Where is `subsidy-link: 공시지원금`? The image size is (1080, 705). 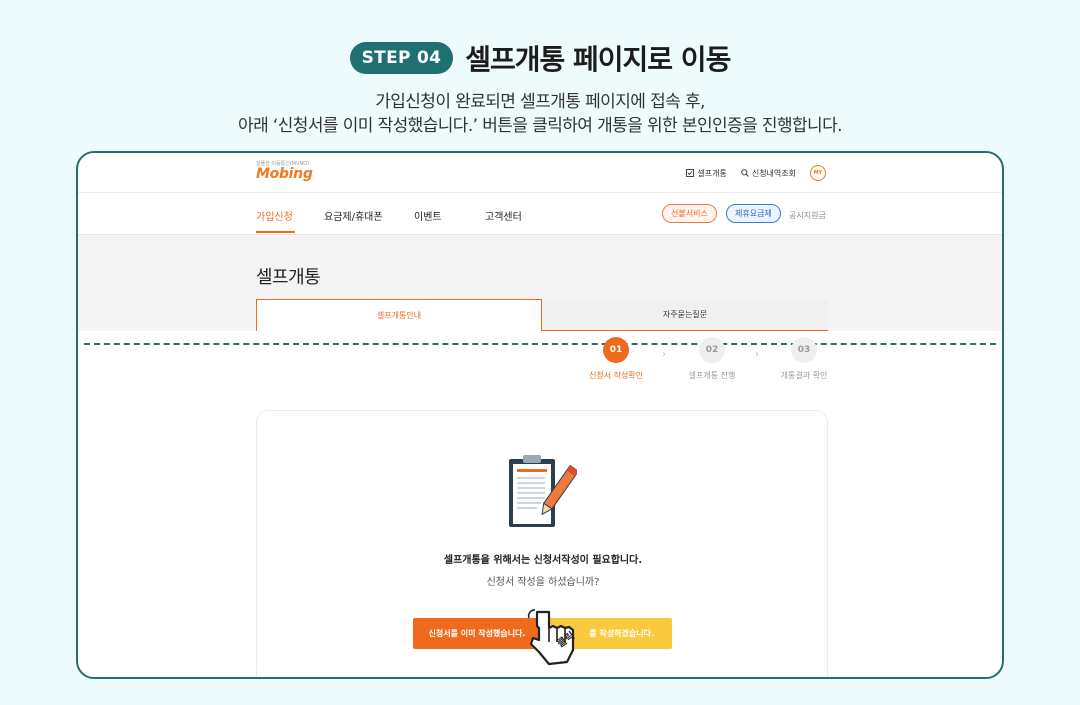 subsidy-link: 공시지원금 is located at coordinates (807, 215).